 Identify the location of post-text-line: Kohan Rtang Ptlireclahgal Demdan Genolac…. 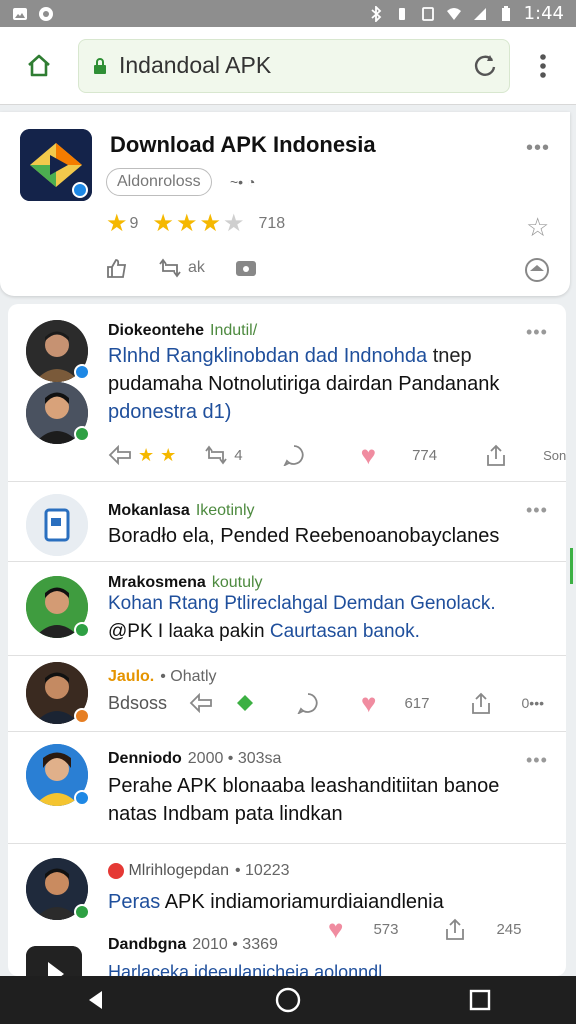
(302, 603).